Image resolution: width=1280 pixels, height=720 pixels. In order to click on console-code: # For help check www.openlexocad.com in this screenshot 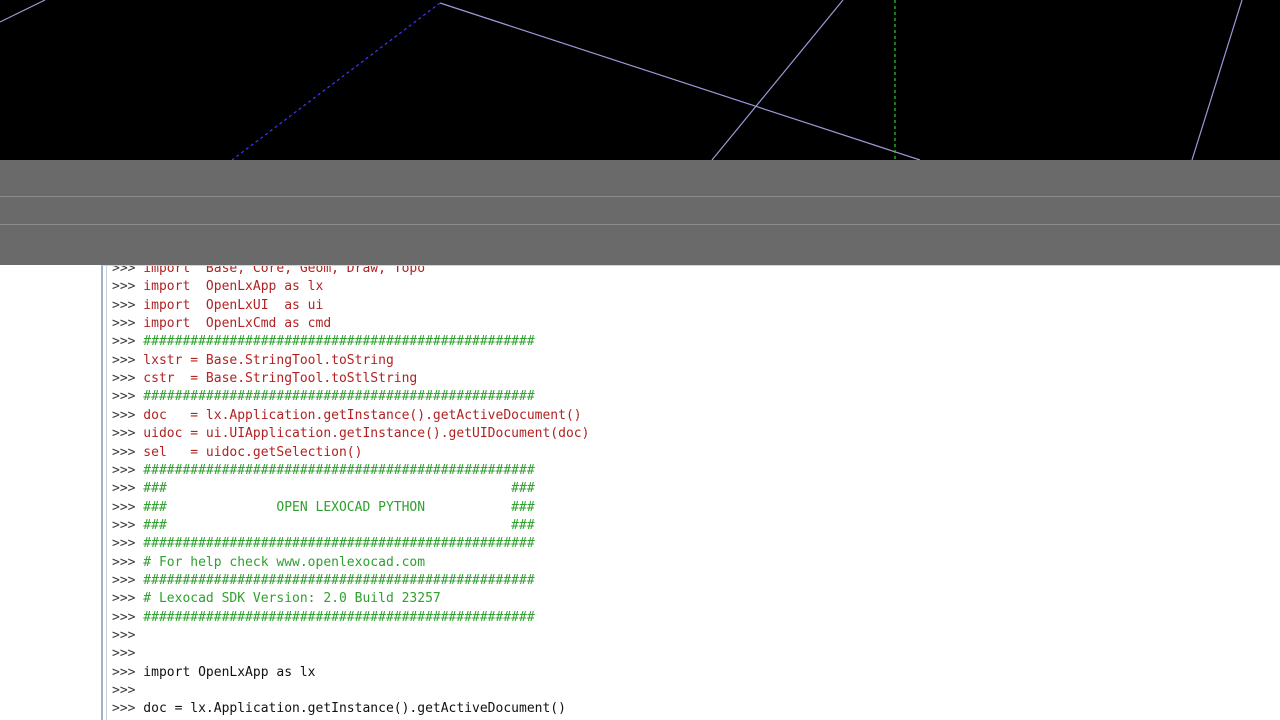, I will do `click(280, 562)`.